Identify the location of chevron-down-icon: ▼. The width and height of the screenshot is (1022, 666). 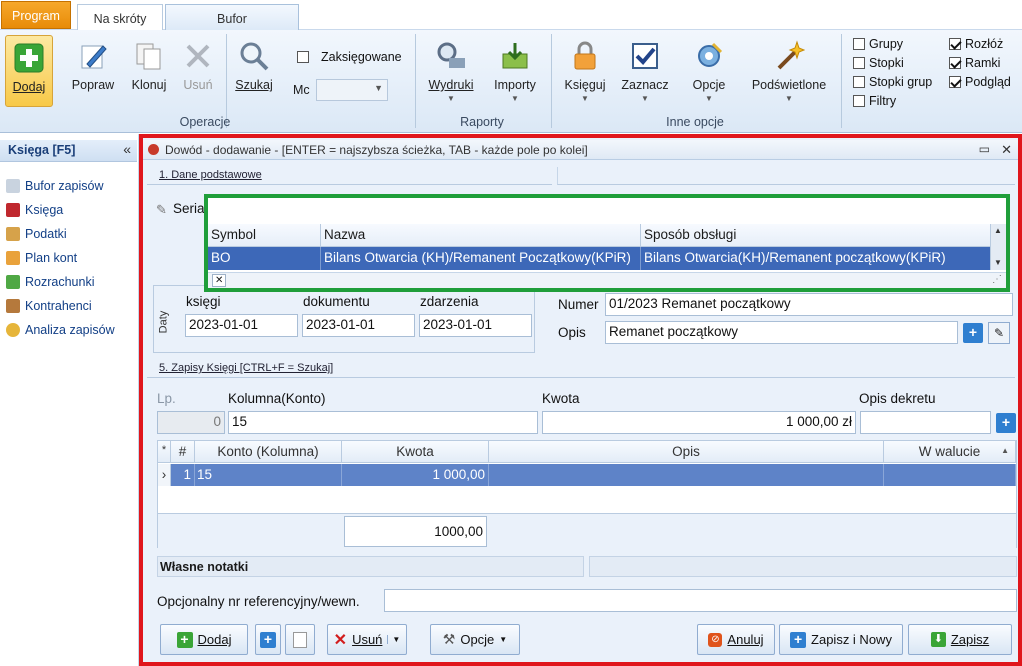
(645, 98).